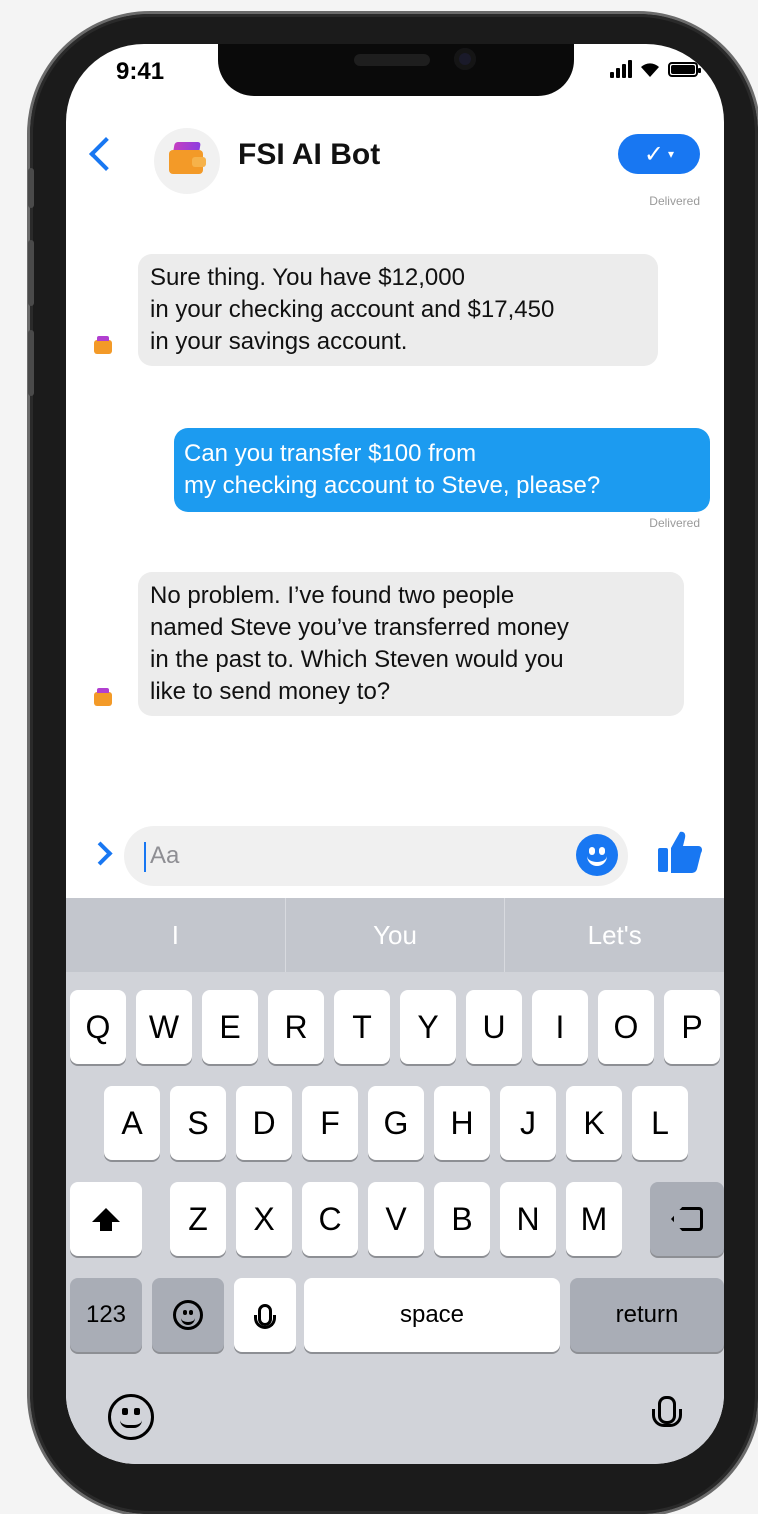 The width and height of the screenshot is (758, 1514). I want to click on key-n: N, so click(528, 1219).